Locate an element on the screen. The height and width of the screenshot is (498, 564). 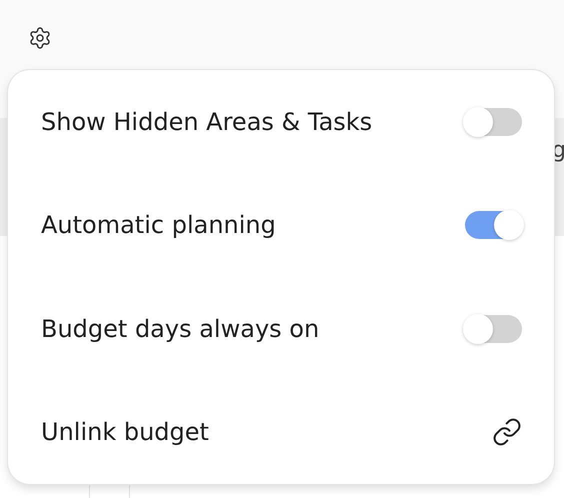
link-icon is located at coordinates (507, 432).